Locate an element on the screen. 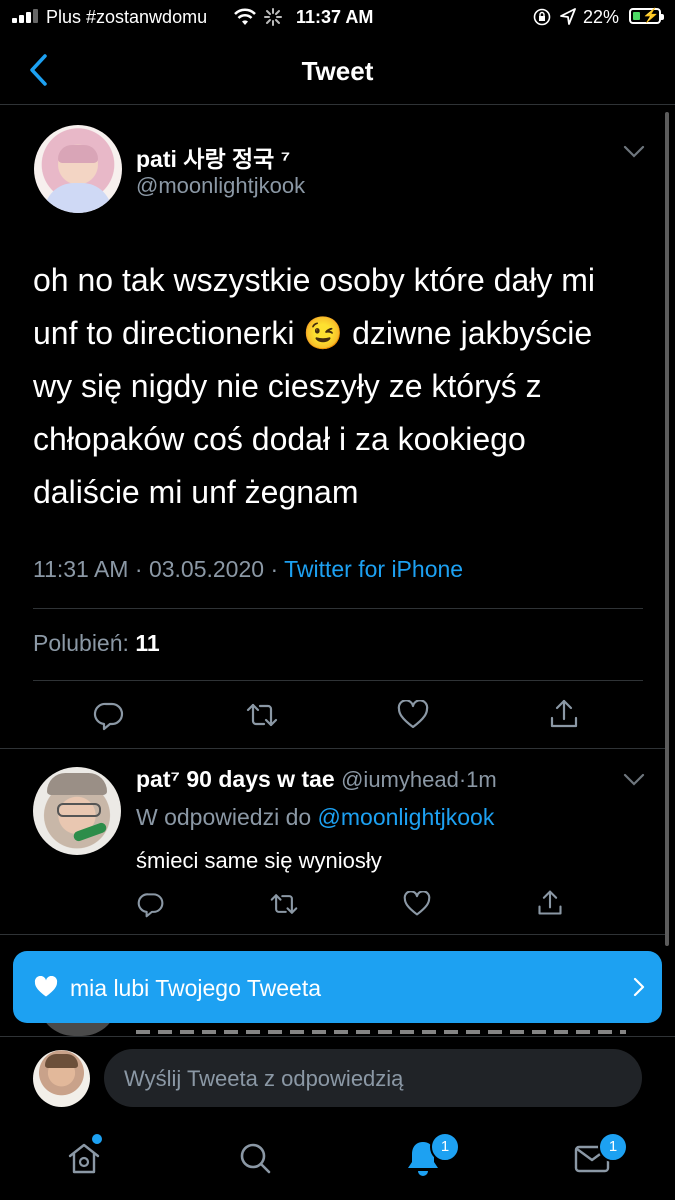 This screenshot has height=1200, width=675. compose-placeholder: Wyślij Tweeta z odpowiedzią is located at coordinates (264, 1078).